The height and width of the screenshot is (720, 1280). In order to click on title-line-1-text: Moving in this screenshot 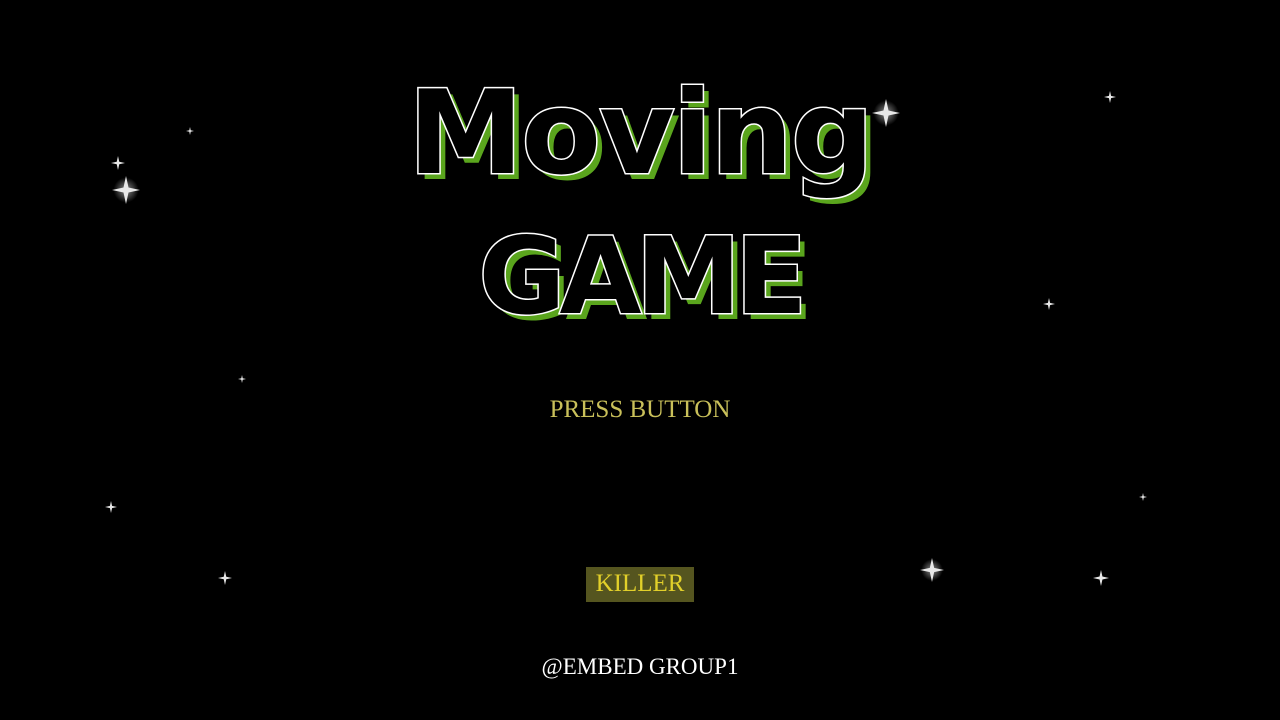, I will do `click(640, 134)`.